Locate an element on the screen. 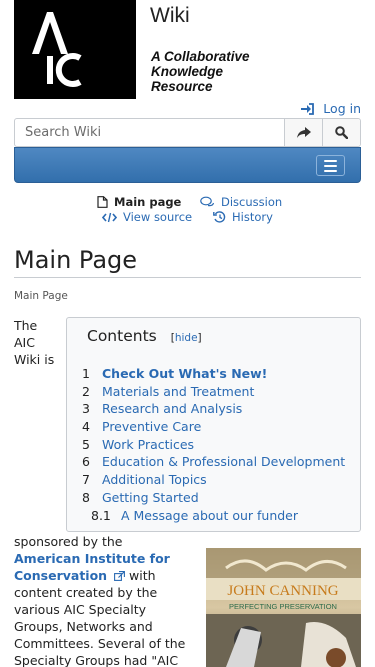  toc-item-number: 4 is located at coordinates (86, 427).